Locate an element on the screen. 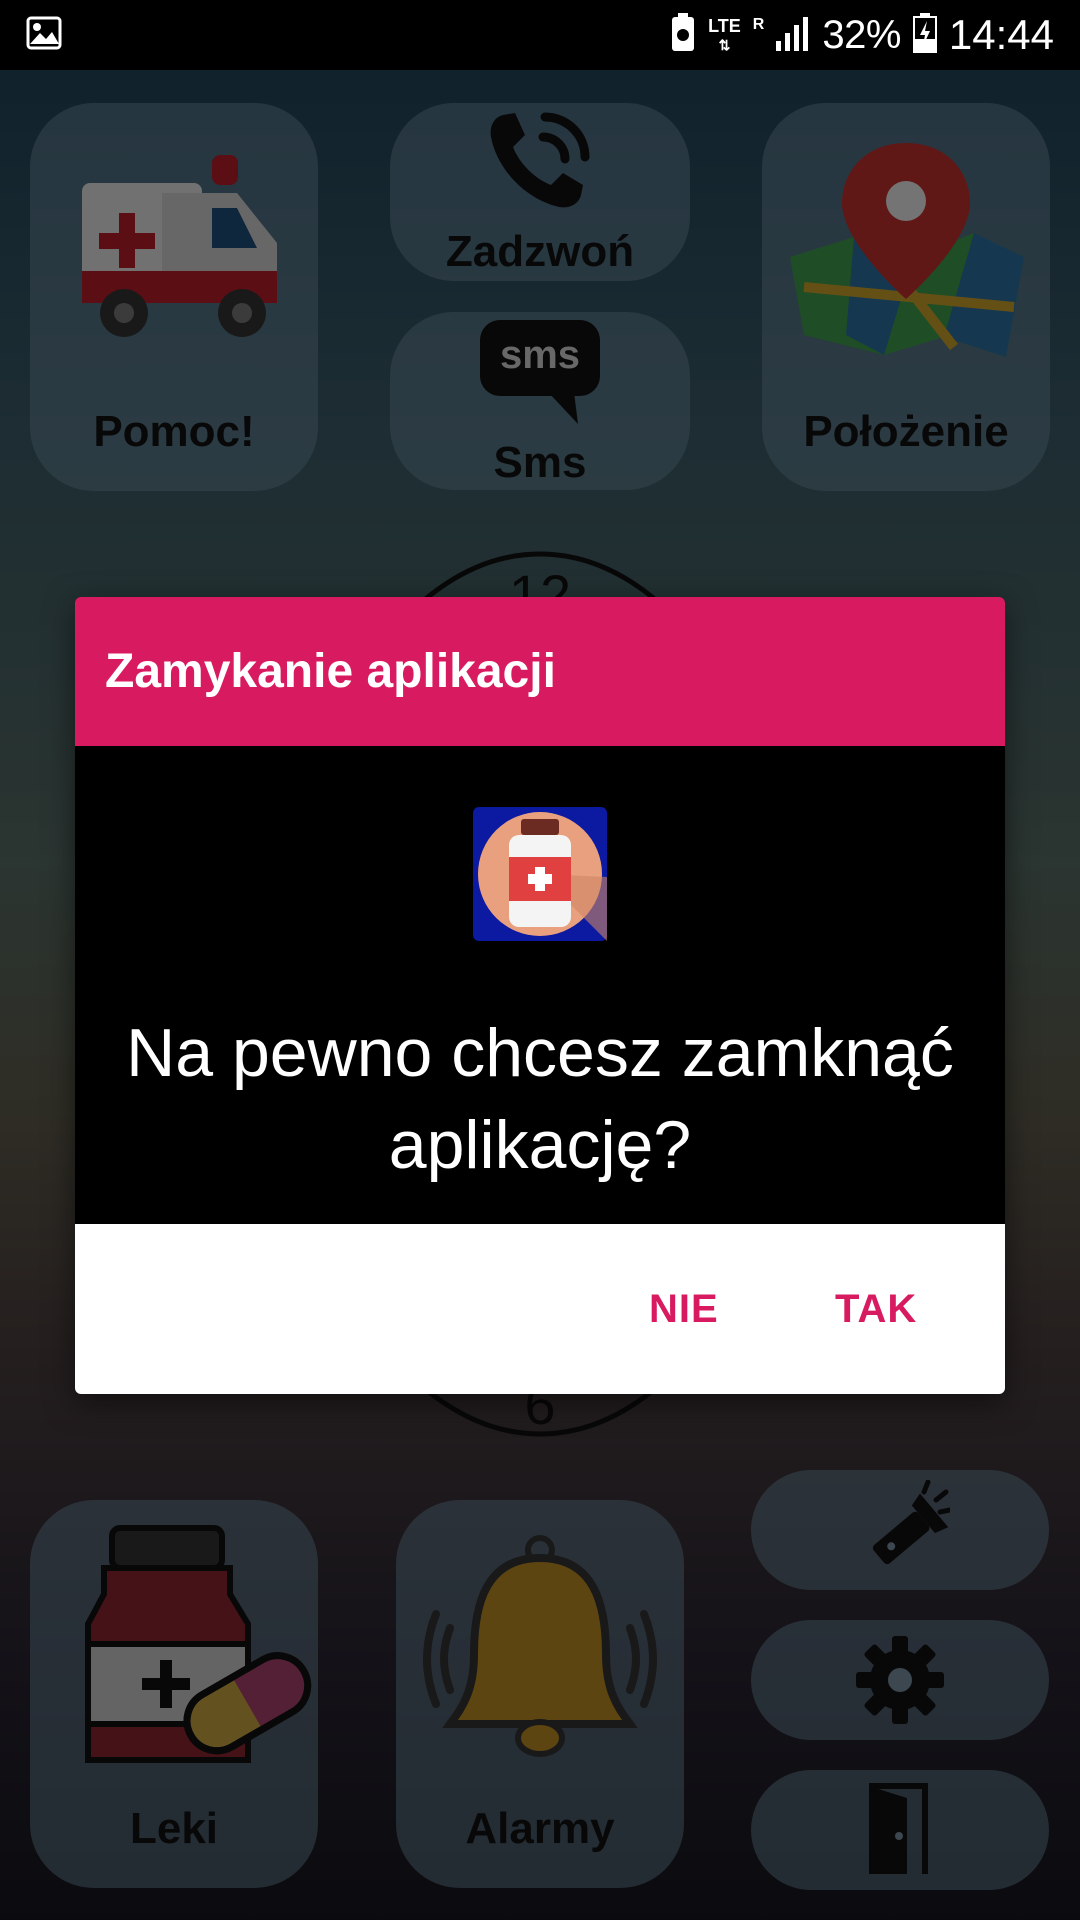  yes-button: TAK is located at coordinates (876, 1309).